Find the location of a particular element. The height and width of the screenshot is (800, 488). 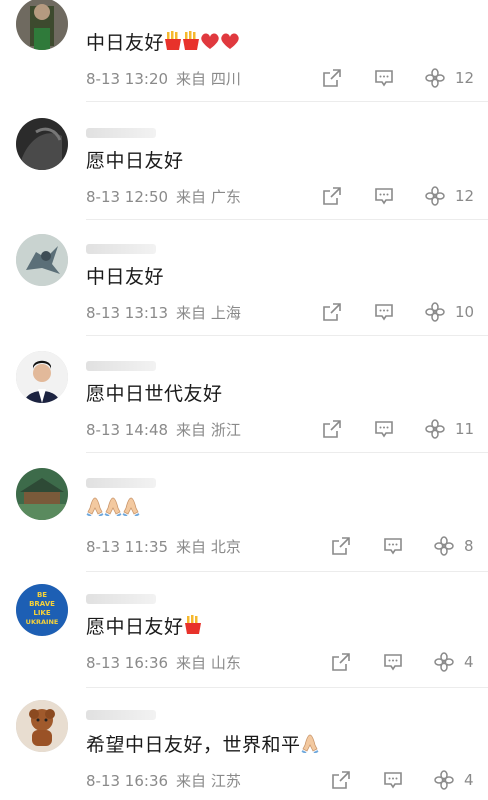

comment-text: 愿中日世代友好 is located at coordinates (154, 394).